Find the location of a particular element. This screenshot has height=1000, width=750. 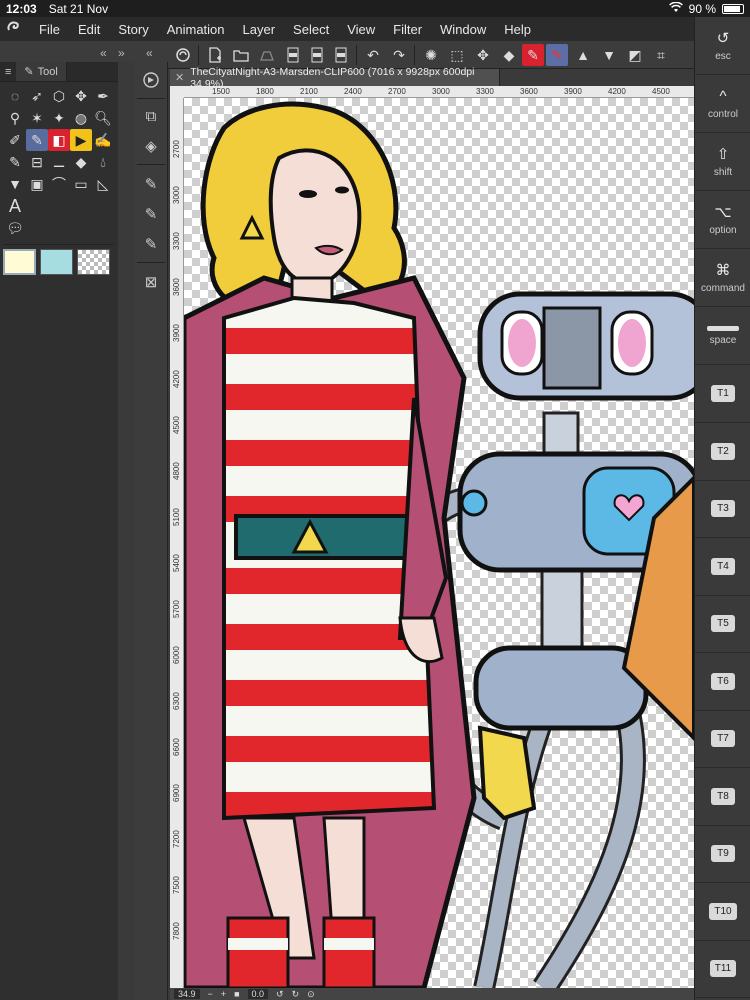

t-key-button: T7 is located at coordinates (722, 739).